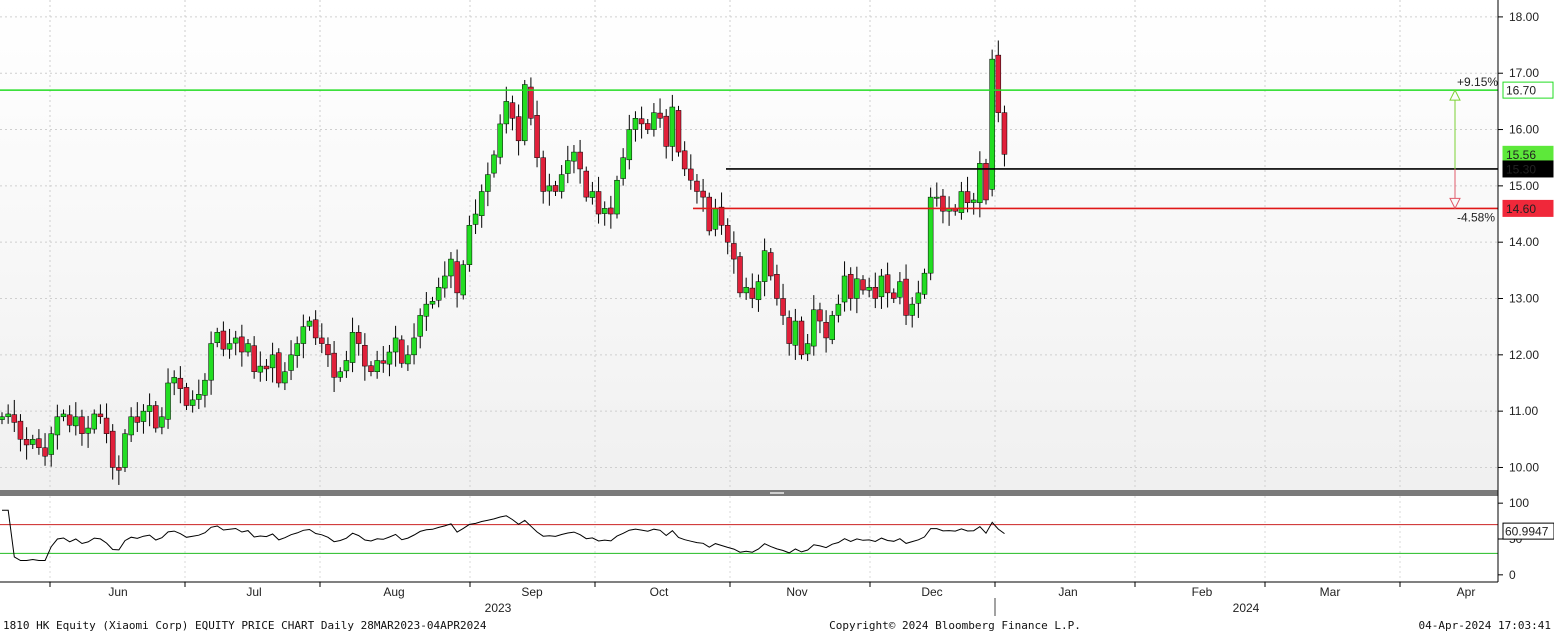  I want to click on month-label: Nov, so click(796, 592).